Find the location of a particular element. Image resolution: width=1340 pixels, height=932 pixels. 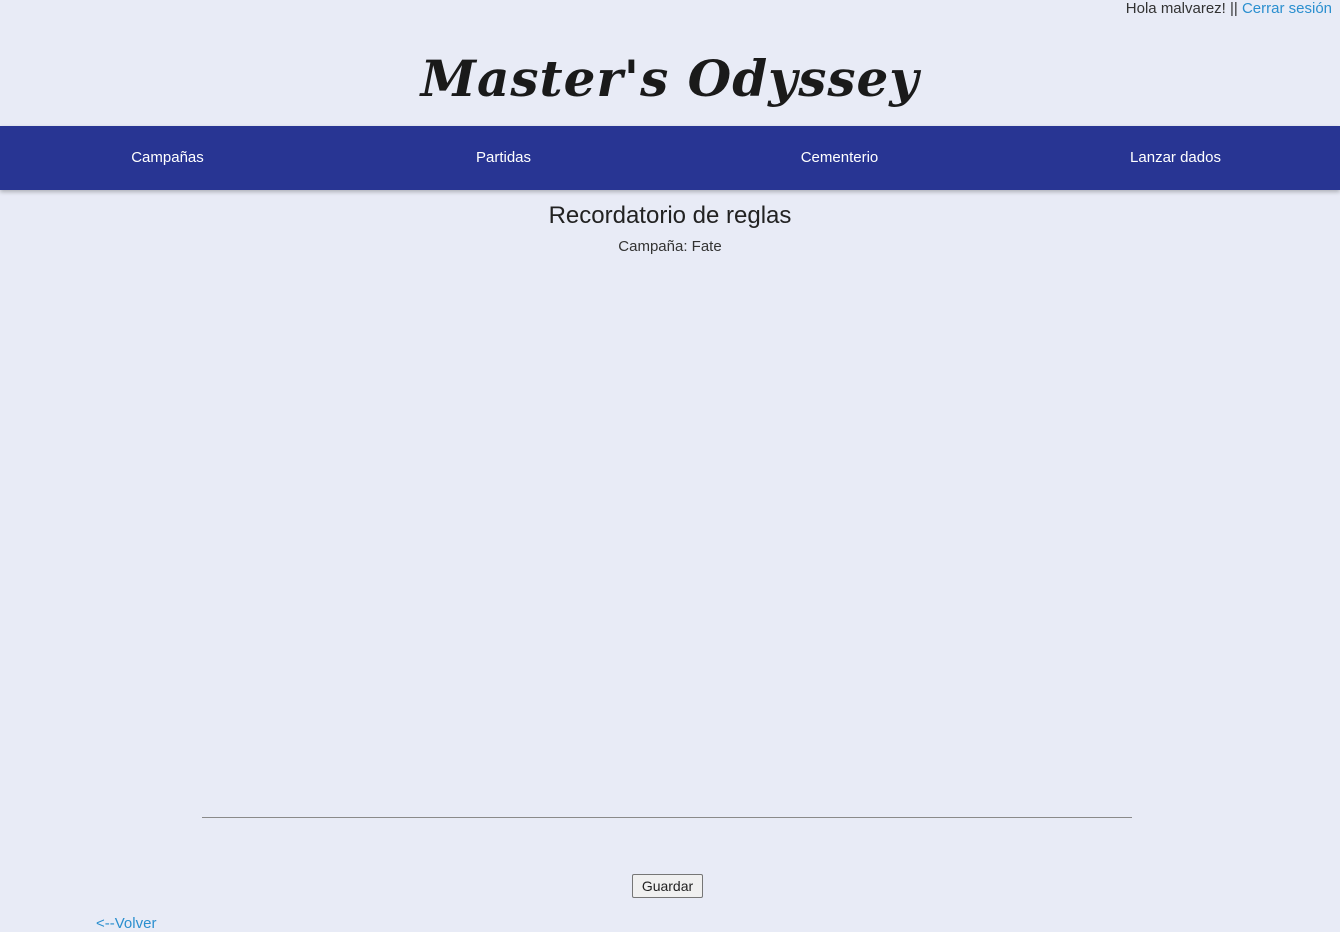

campaign-label: Campaña: Fate is located at coordinates (670, 246).